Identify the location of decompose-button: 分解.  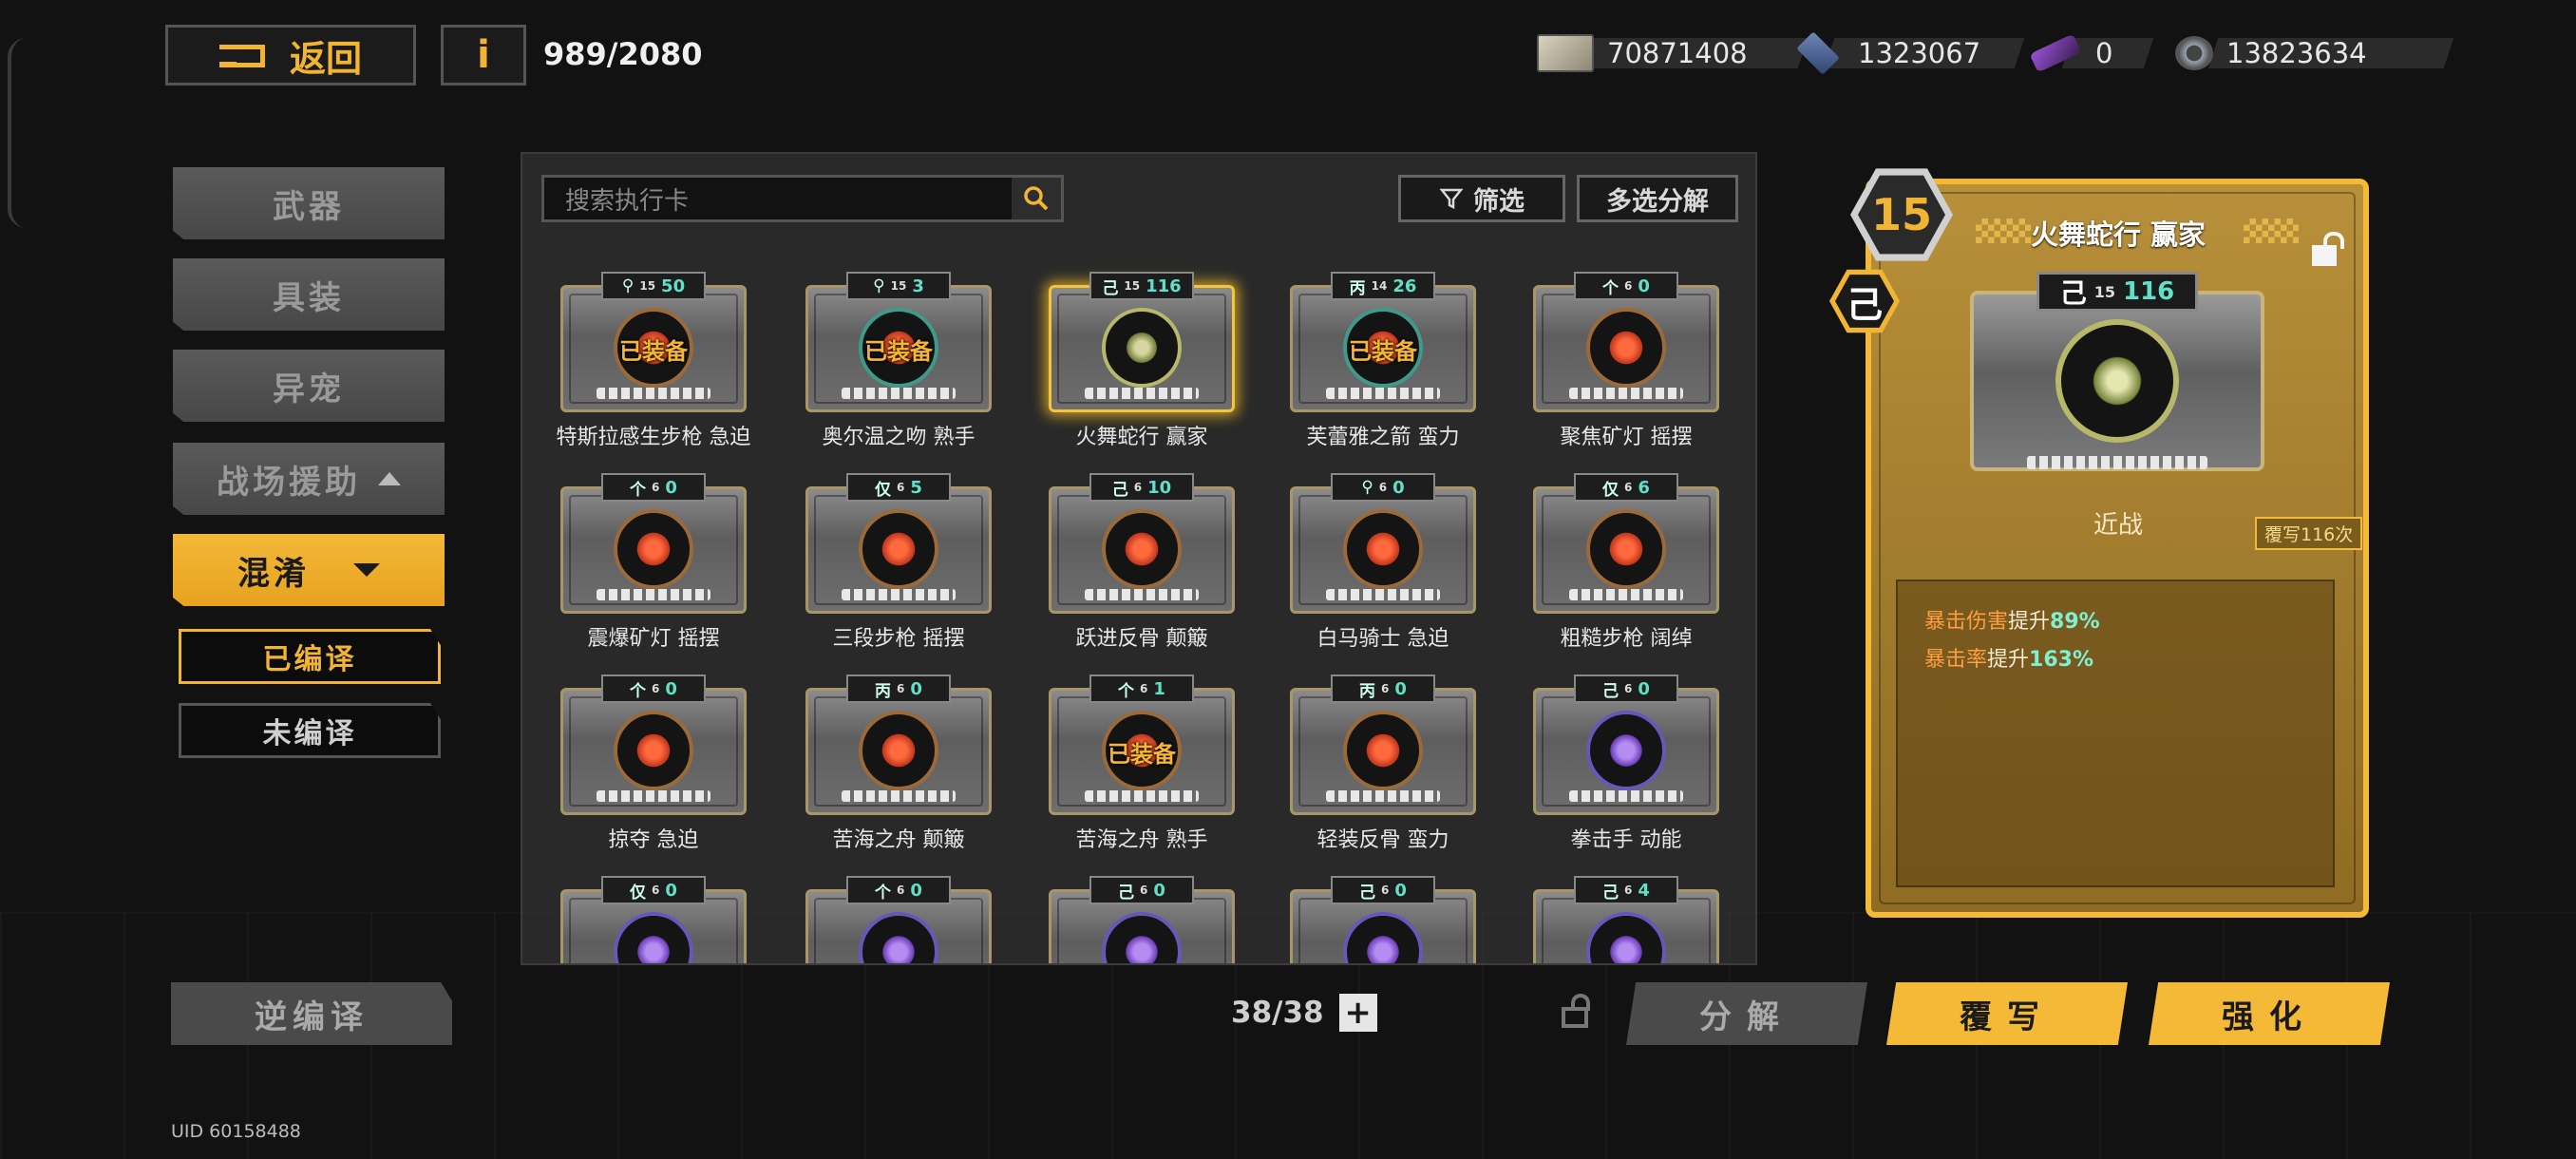
(1746, 1013).